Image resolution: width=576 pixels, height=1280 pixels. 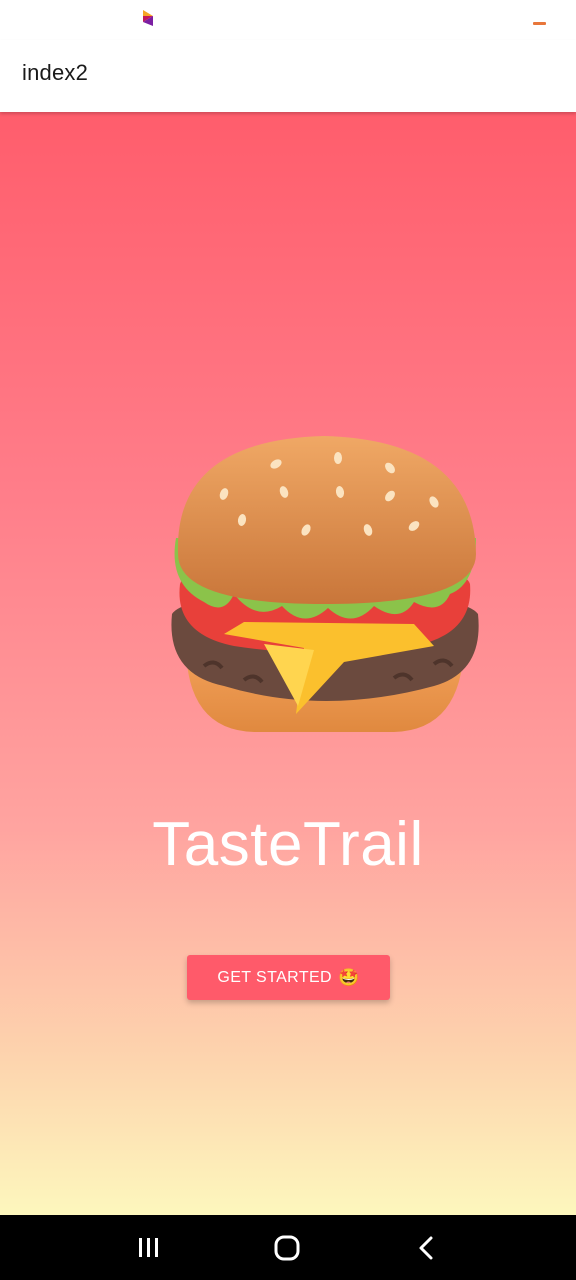 I want to click on carrier-logo-icon, so click(x=148, y=18).